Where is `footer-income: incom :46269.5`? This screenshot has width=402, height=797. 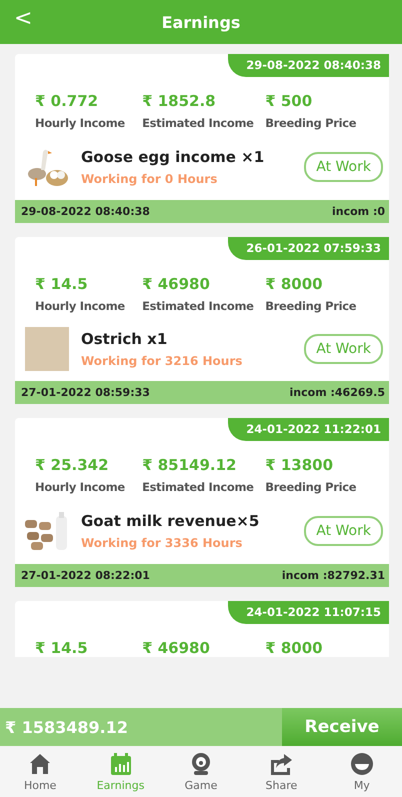
footer-income: incom :46269.5 is located at coordinates (337, 392).